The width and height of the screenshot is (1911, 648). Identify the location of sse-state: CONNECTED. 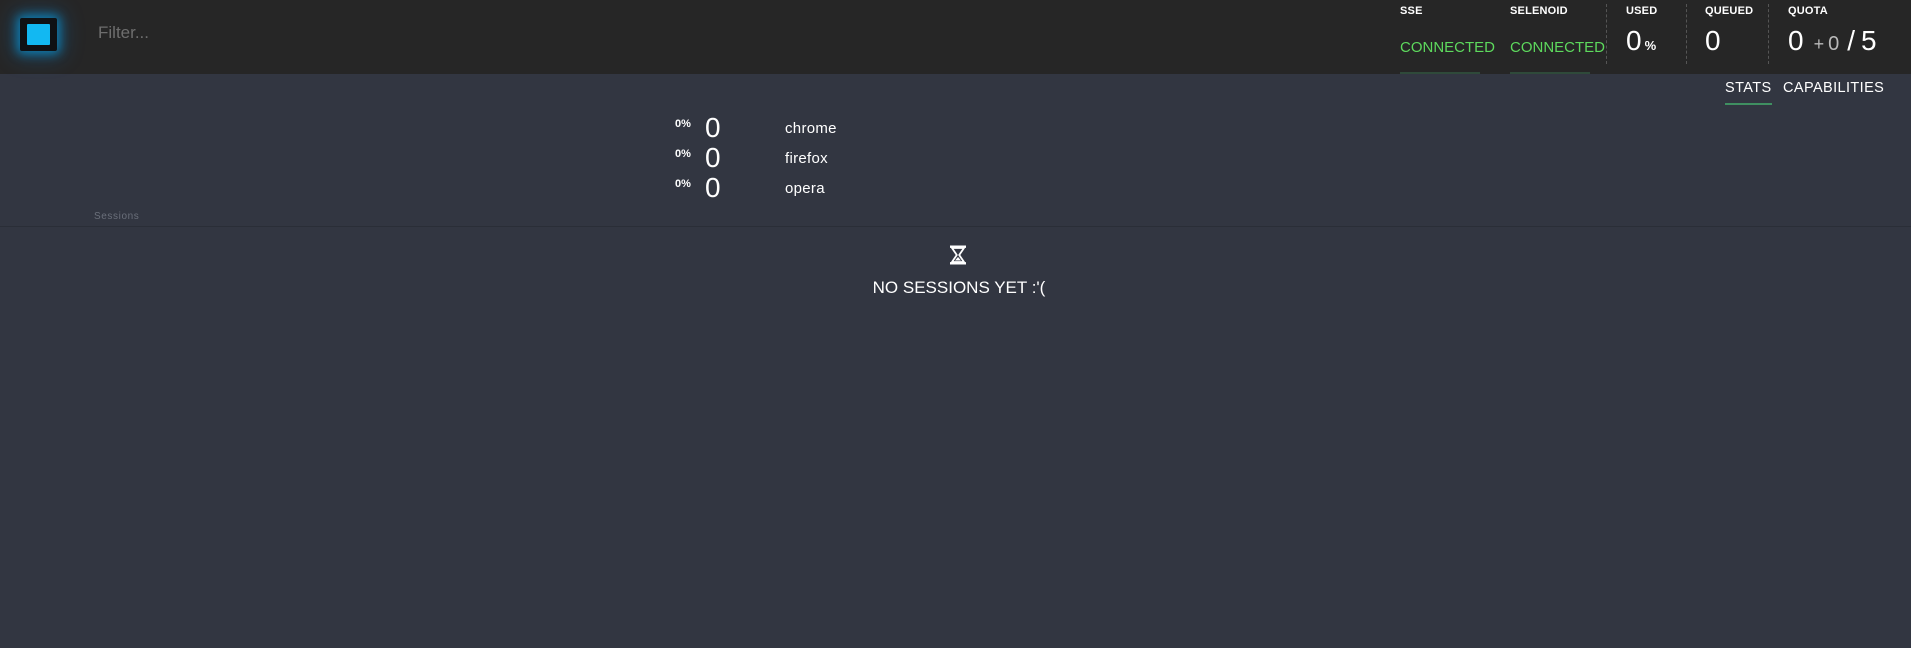
(1448, 47).